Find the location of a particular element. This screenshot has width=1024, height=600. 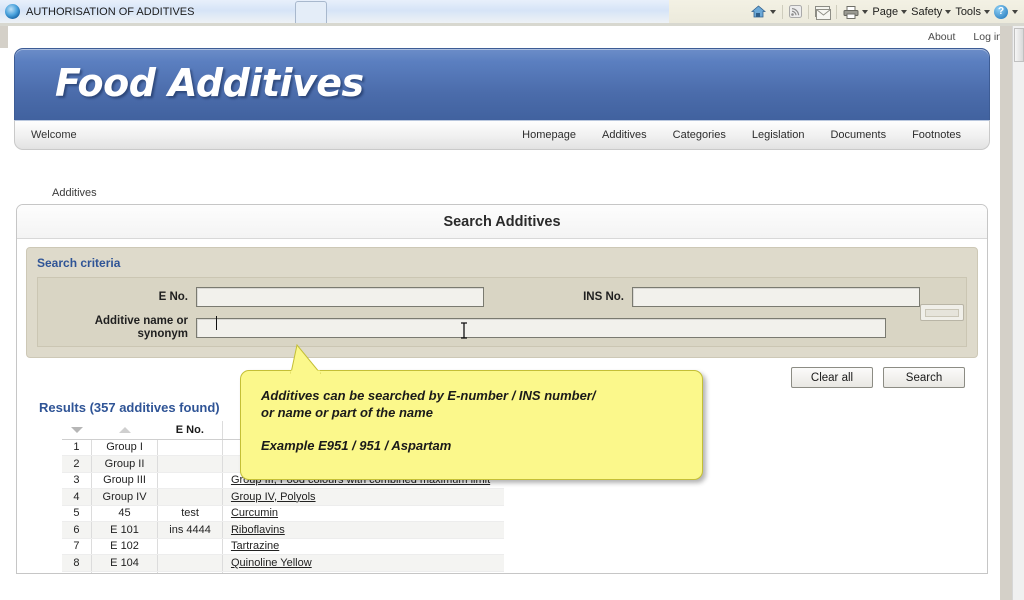

row-index: 7 is located at coordinates (77, 546).